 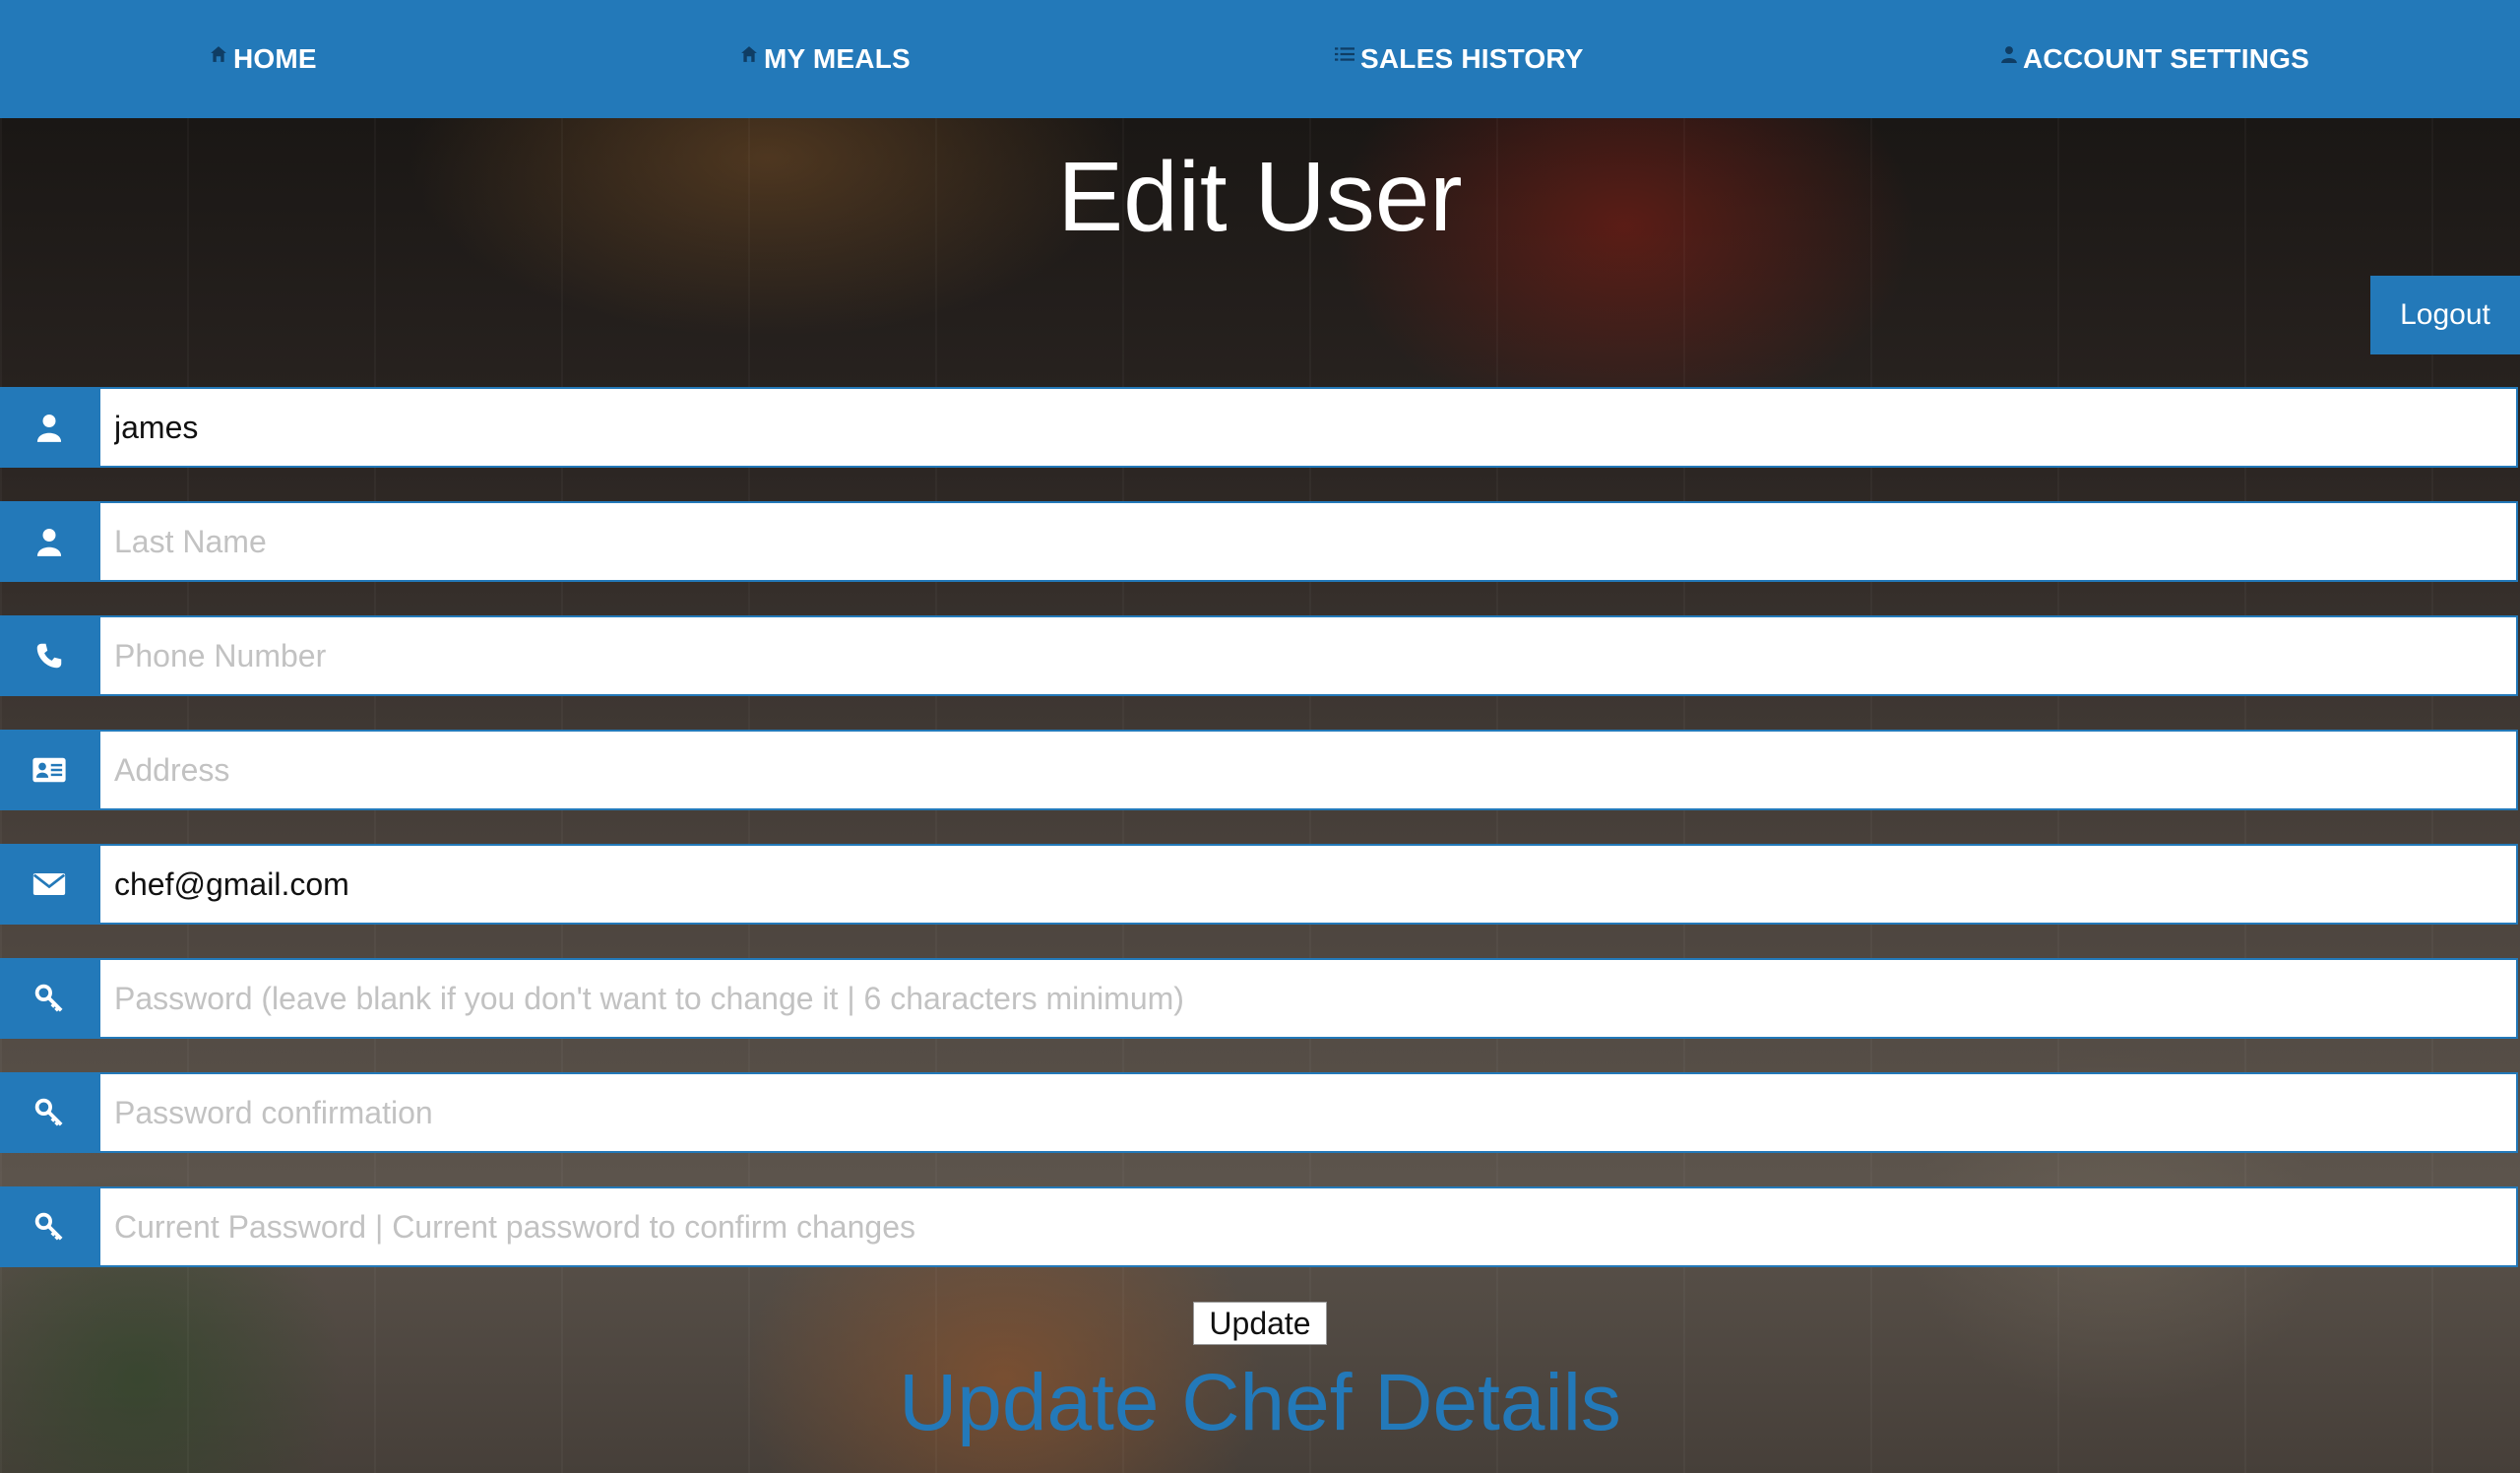 I want to click on last-name-addon, so click(x=49, y=541).